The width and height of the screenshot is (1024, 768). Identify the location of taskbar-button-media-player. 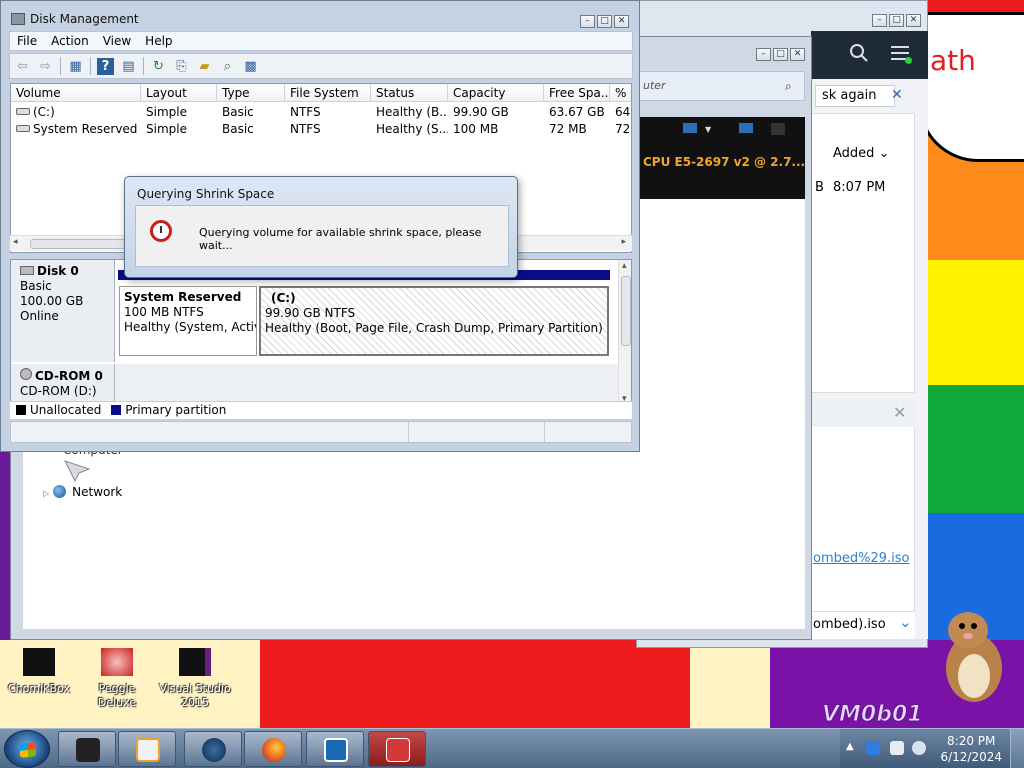
(147, 749).